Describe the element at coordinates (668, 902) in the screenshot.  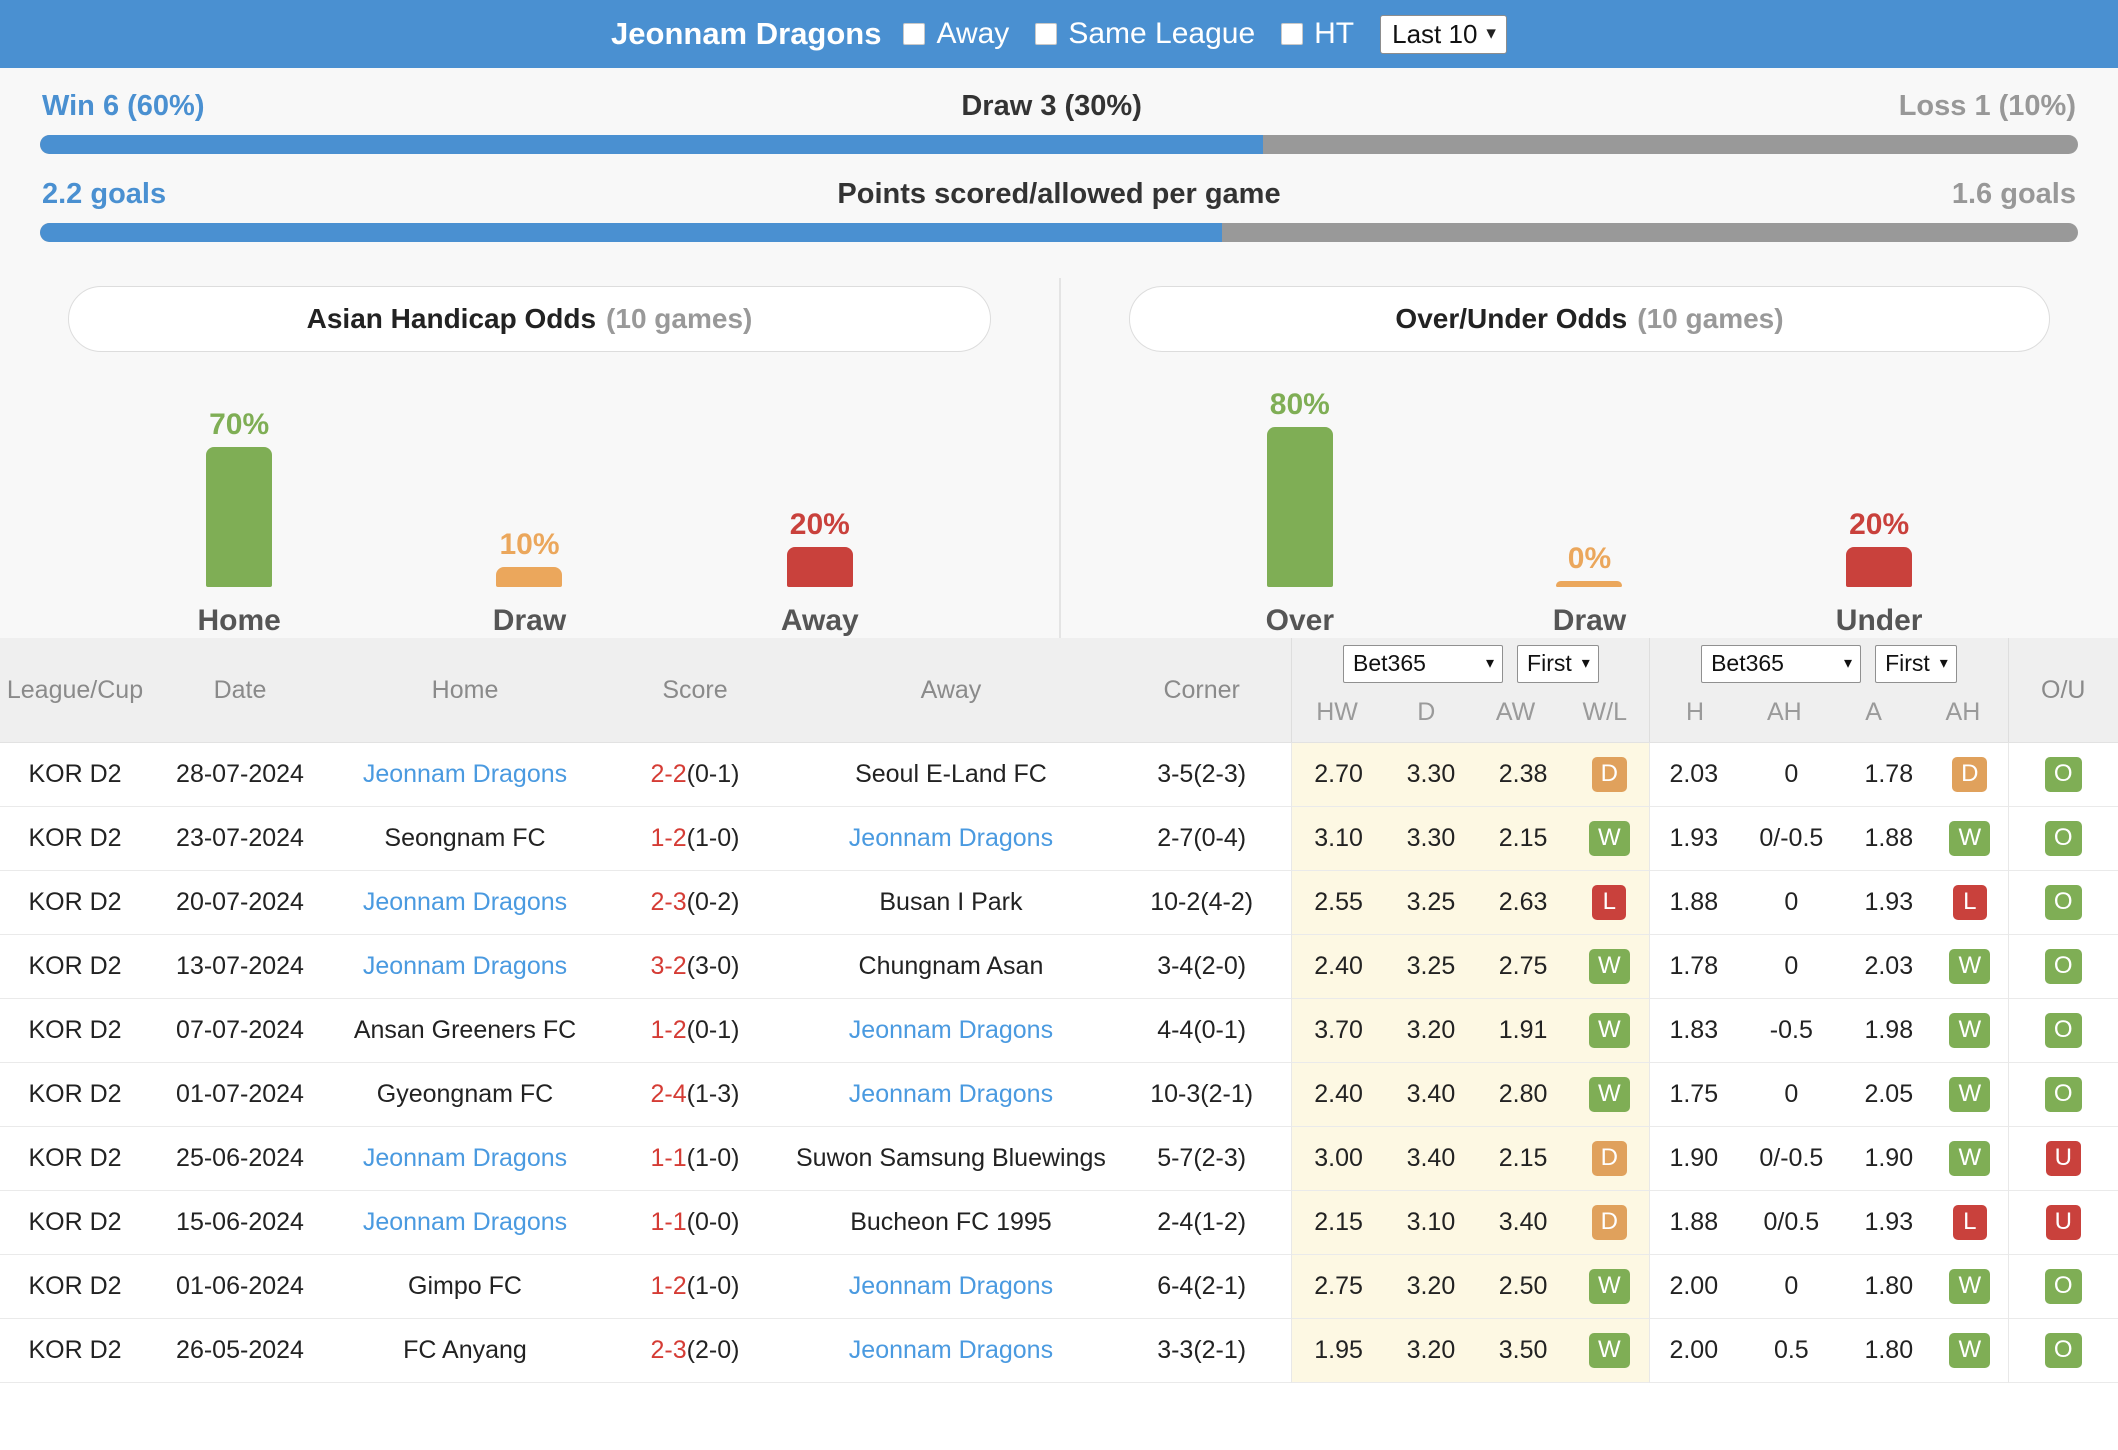
I see `score-fulltime: 2-3` at that location.